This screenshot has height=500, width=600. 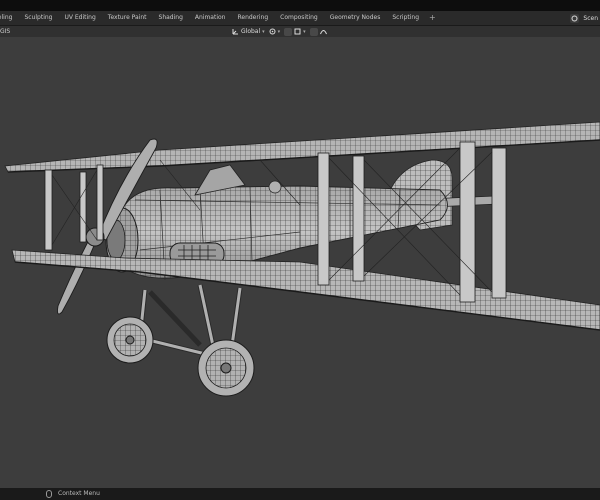 What do you see at coordinates (252, 18) in the screenshot?
I see `tab-rendering: Rendering` at bounding box center [252, 18].